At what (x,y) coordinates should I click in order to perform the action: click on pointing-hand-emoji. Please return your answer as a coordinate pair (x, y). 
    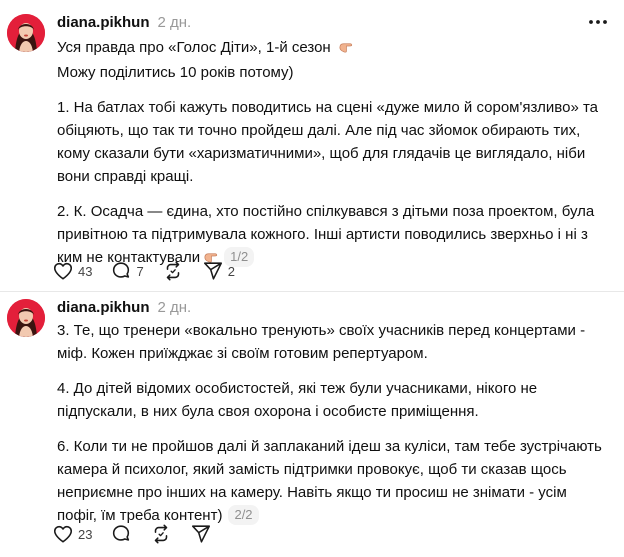
    Looking at the image, I should click on (345, 49).